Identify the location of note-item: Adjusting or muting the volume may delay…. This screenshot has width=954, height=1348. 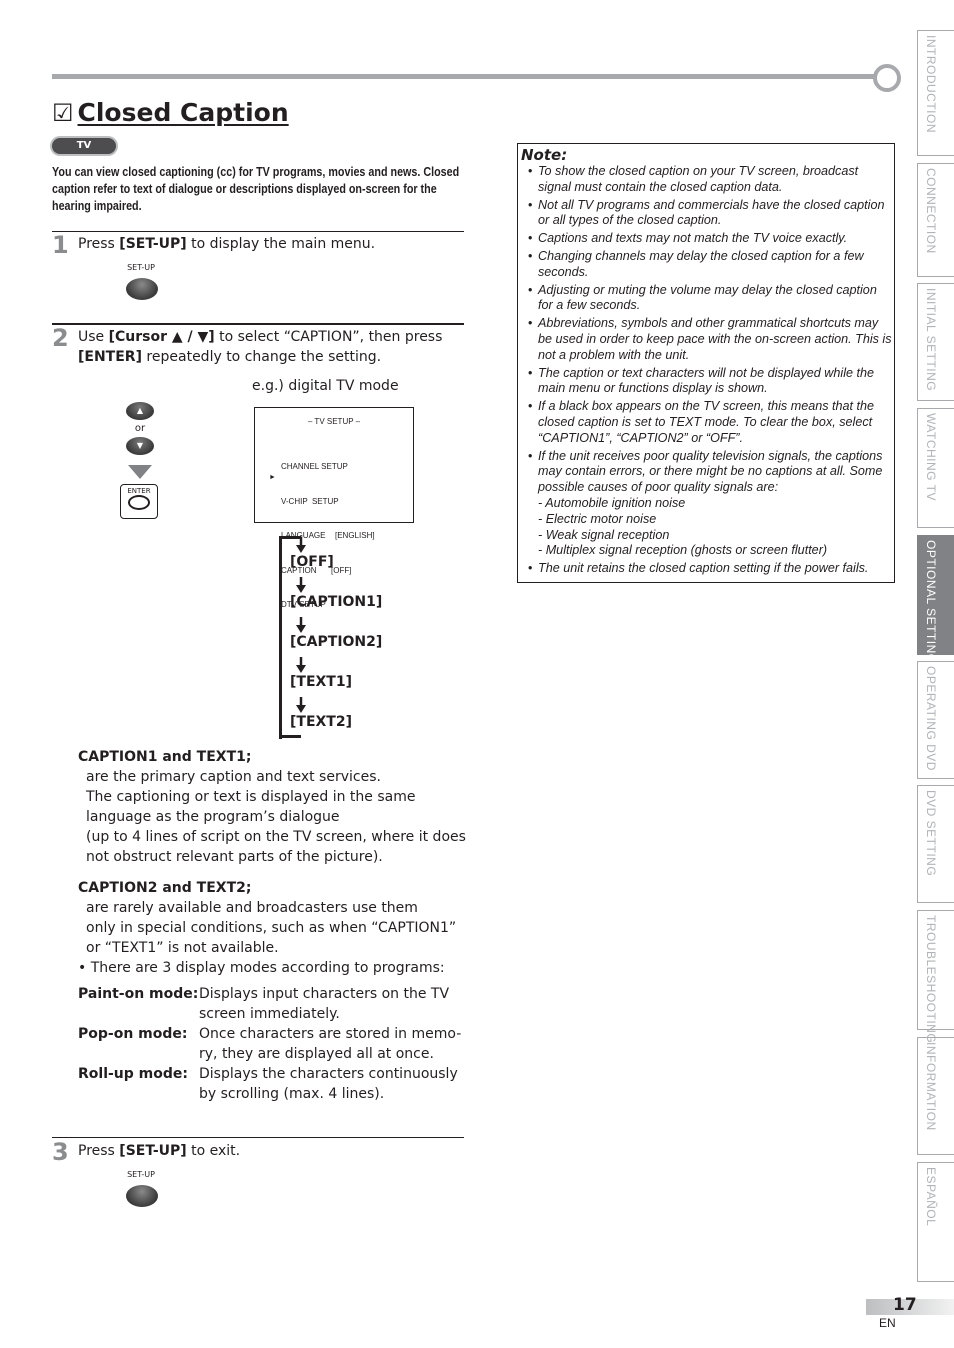
(709, 299).